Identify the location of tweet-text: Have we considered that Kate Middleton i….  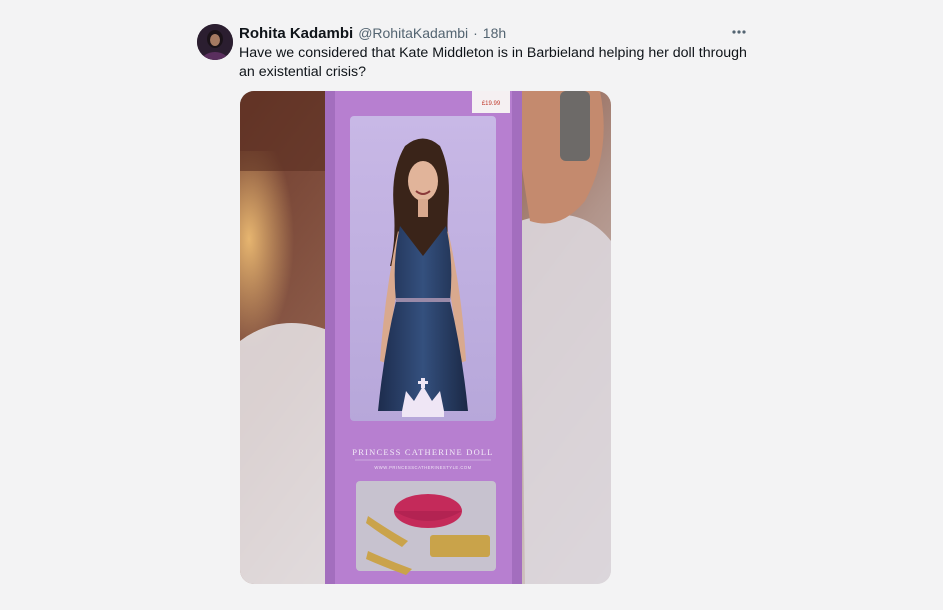
(493, 62).